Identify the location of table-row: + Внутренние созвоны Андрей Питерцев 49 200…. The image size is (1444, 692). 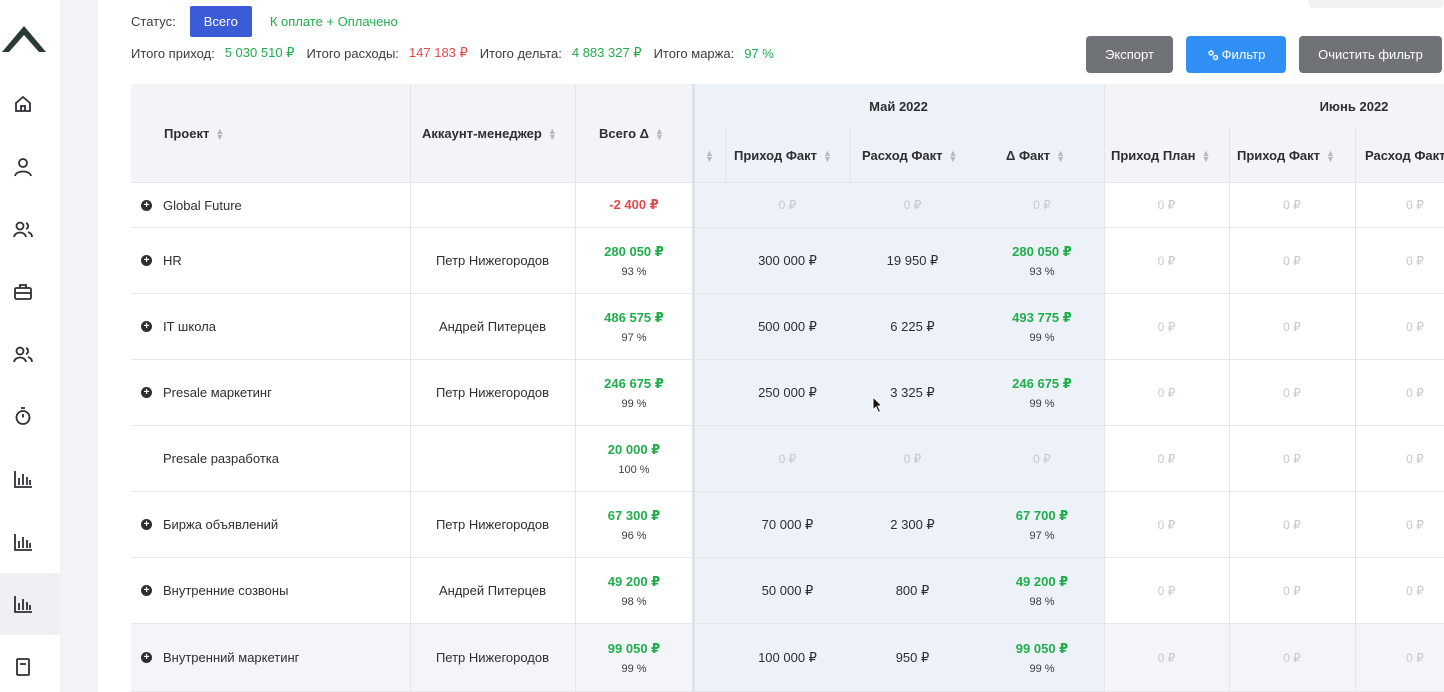
(787, 591).